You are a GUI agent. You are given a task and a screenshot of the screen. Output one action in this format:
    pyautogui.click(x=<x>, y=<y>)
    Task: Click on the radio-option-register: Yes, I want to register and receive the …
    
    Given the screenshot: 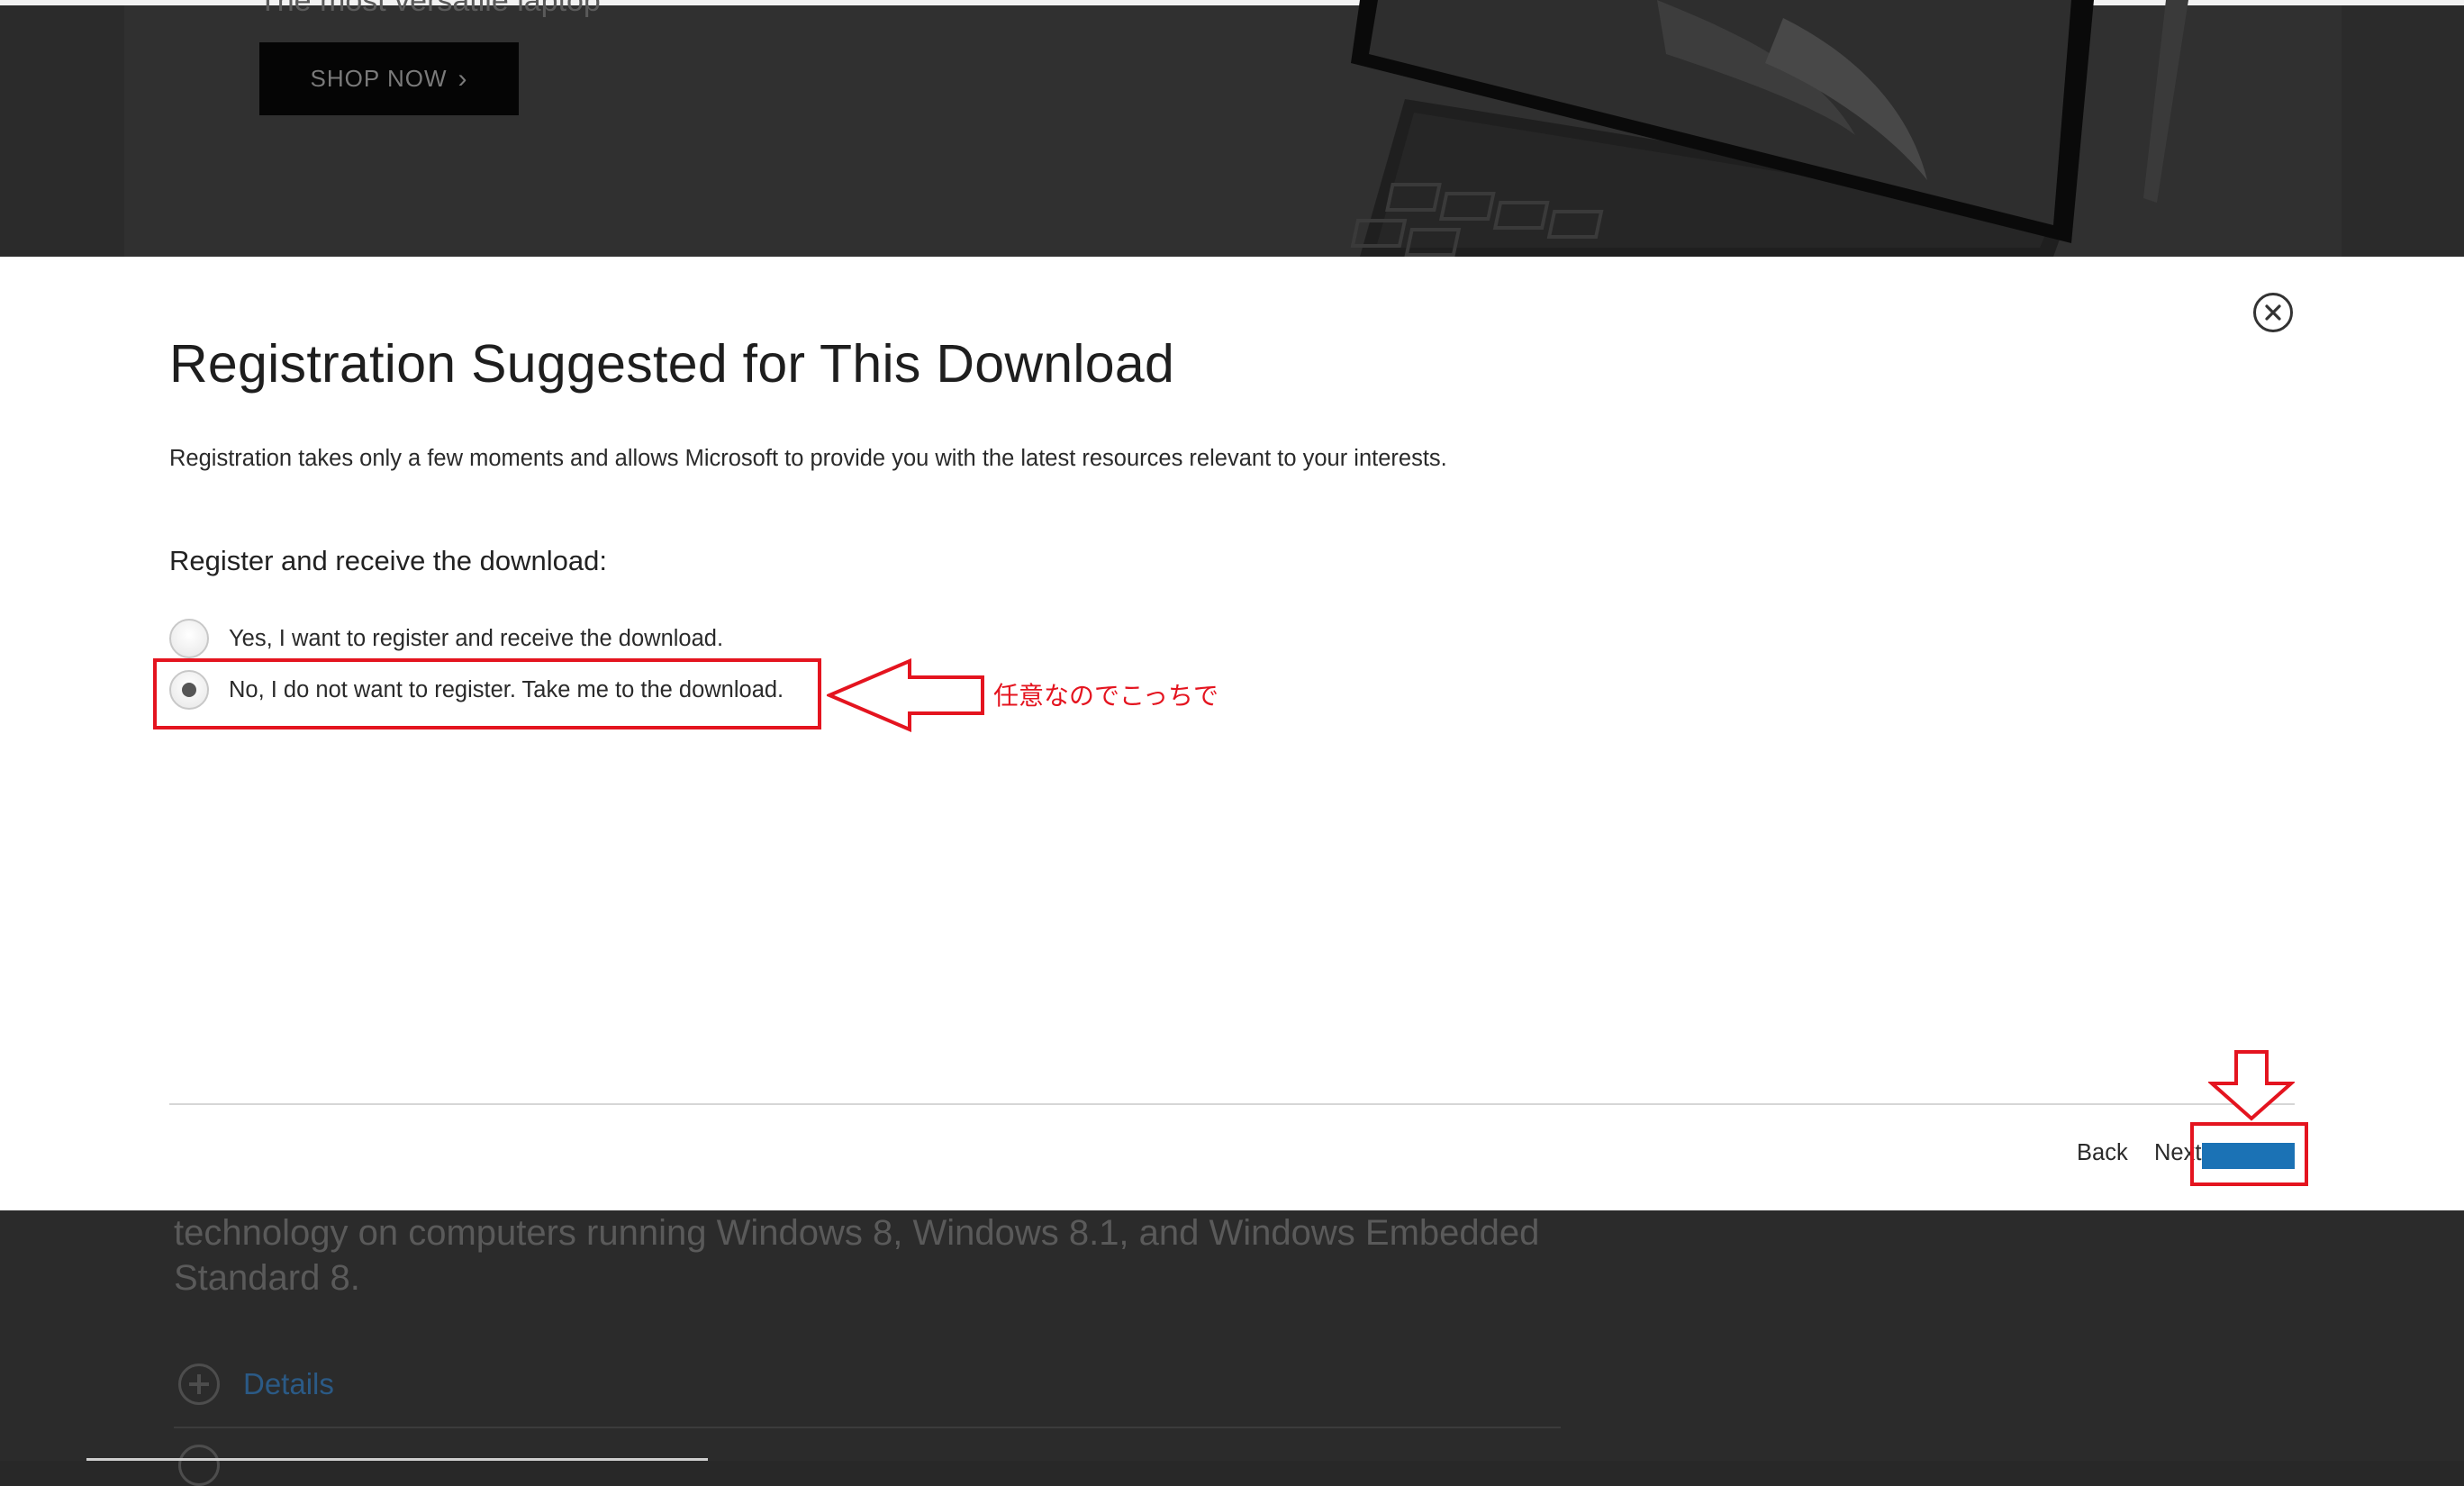 What is the action you would take?
    pyautogui.click(x=446, y=639)
    